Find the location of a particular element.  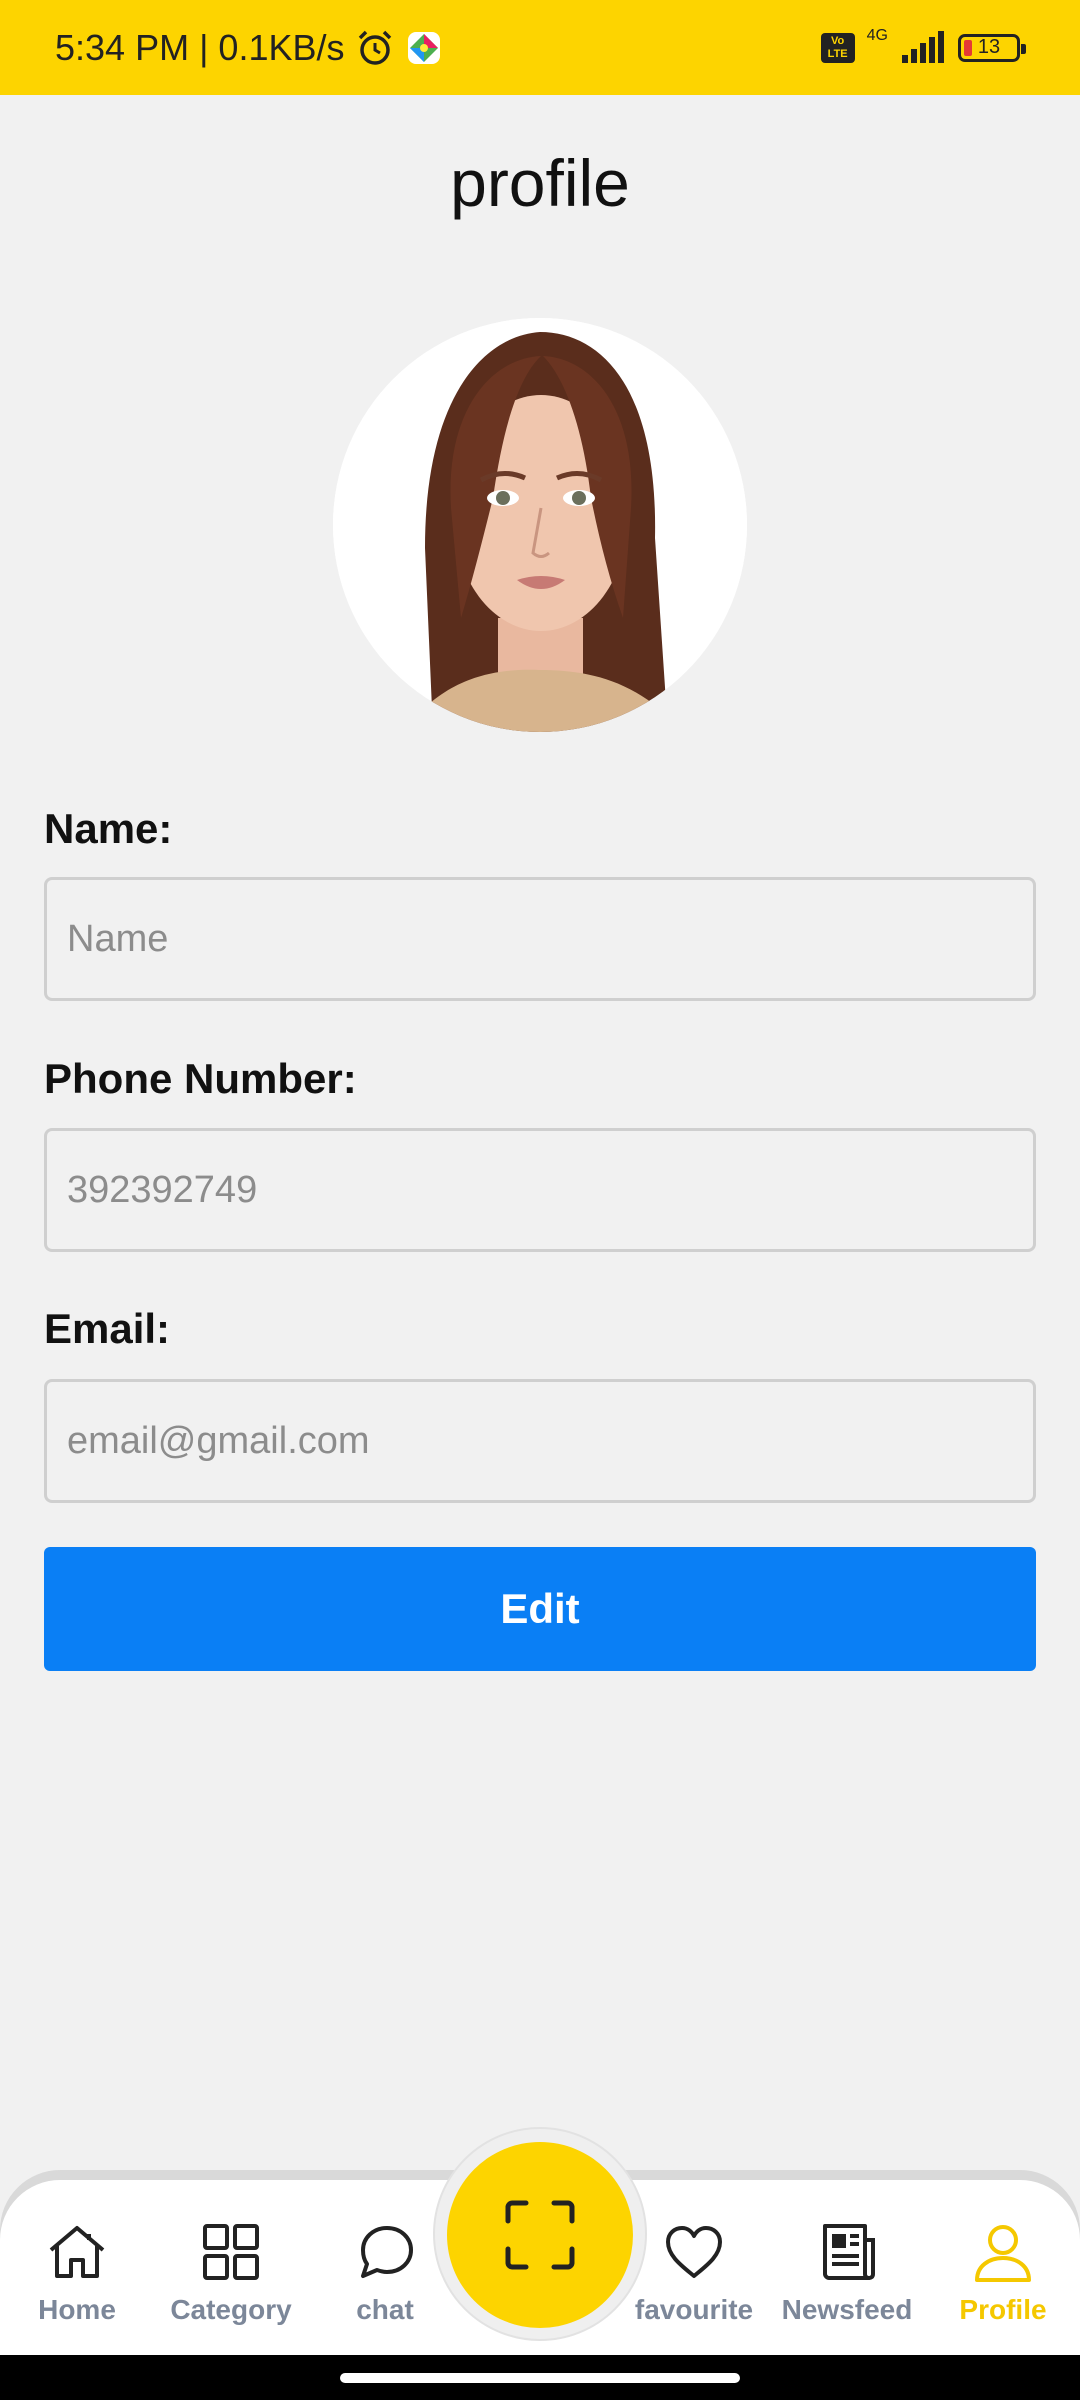

phone-label: Phone Number: is located at coordinates (200, 1078).